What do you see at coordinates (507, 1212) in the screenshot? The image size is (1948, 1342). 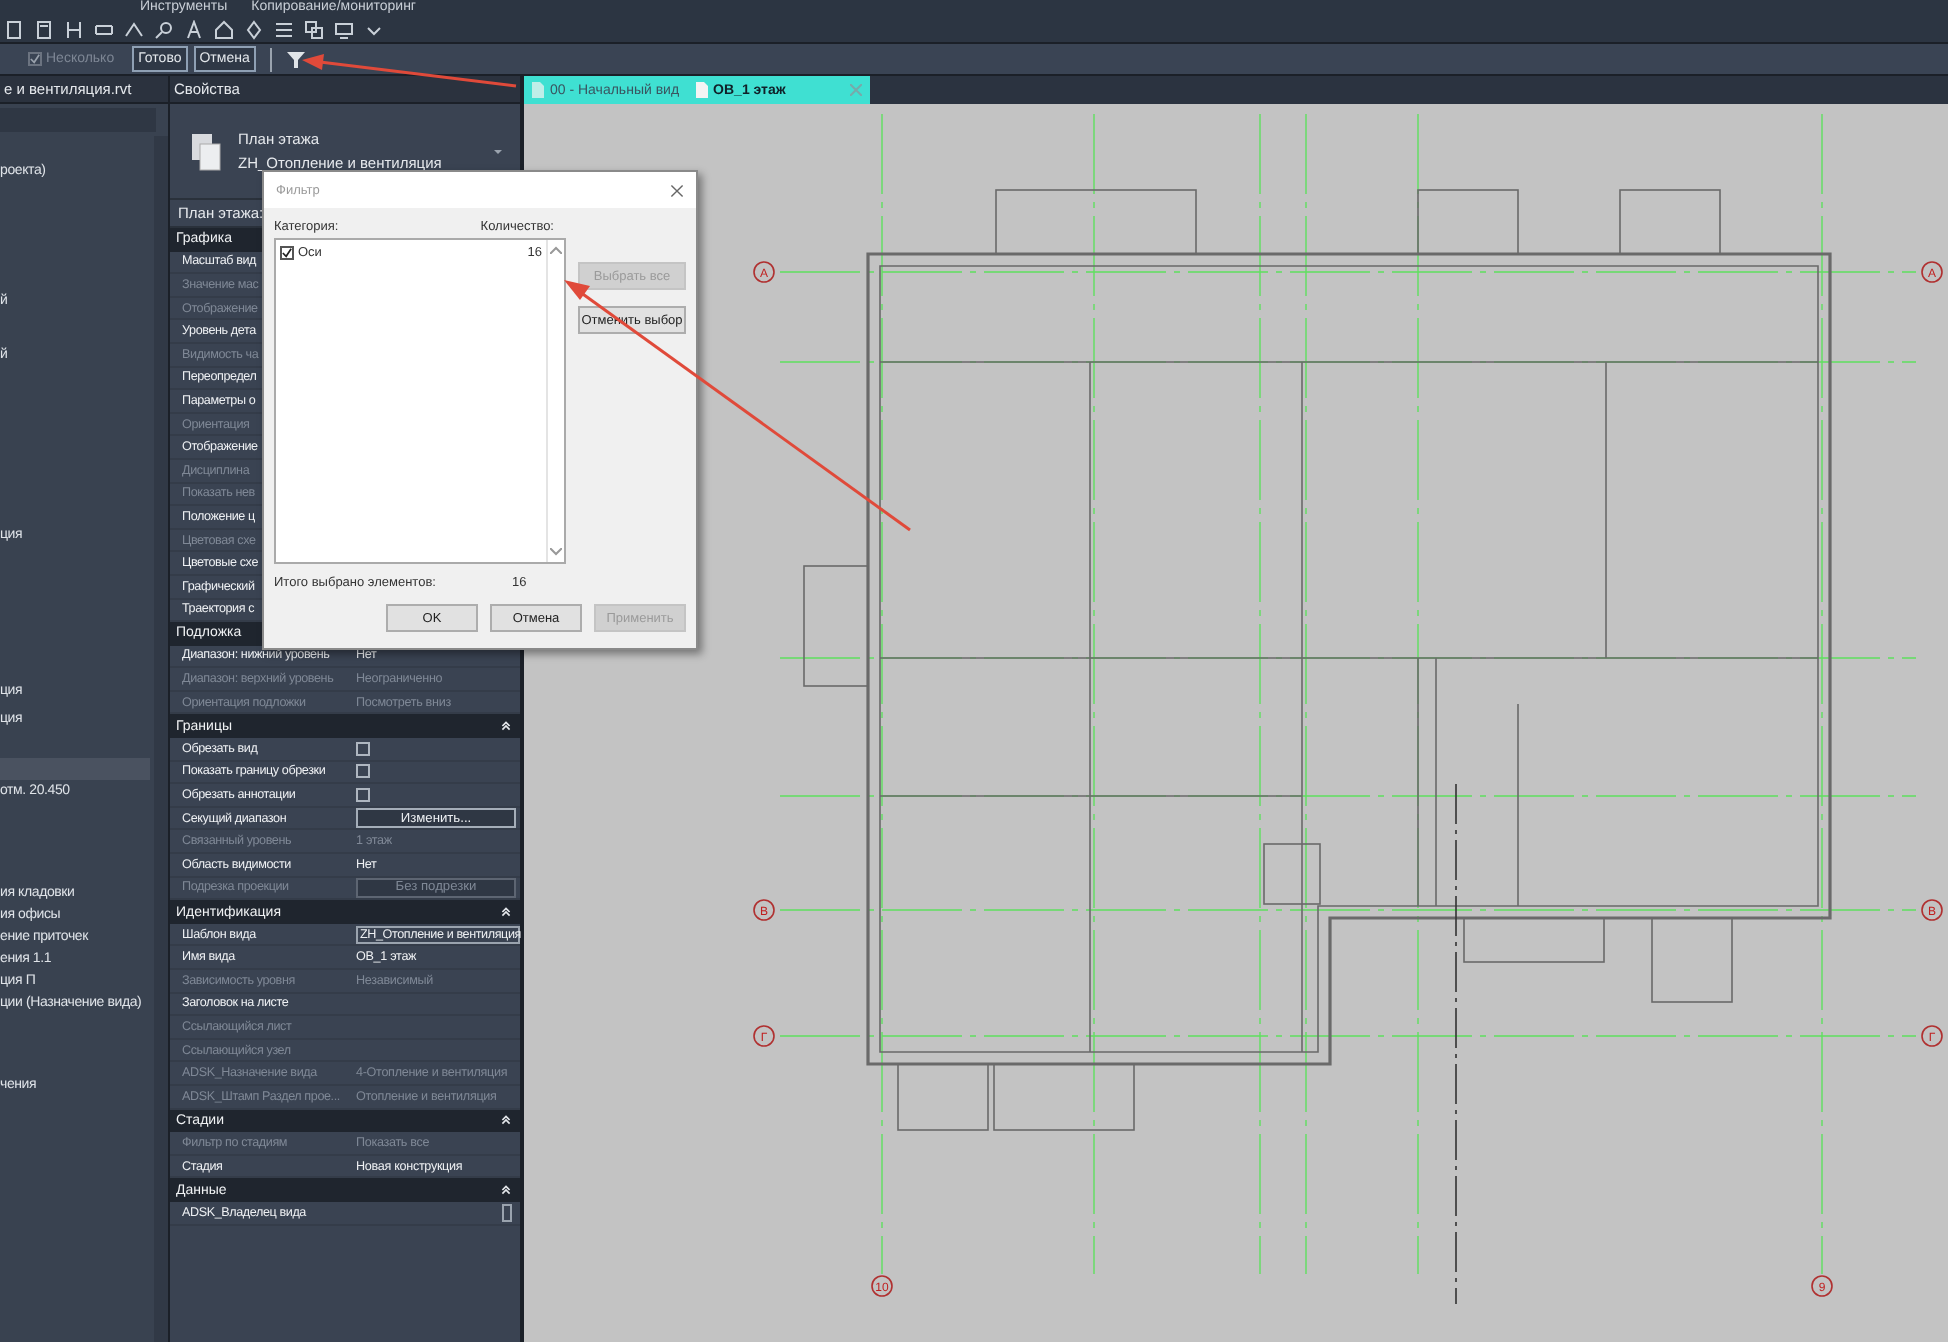 I see `edit-field` at bounding box center [507, 1212].